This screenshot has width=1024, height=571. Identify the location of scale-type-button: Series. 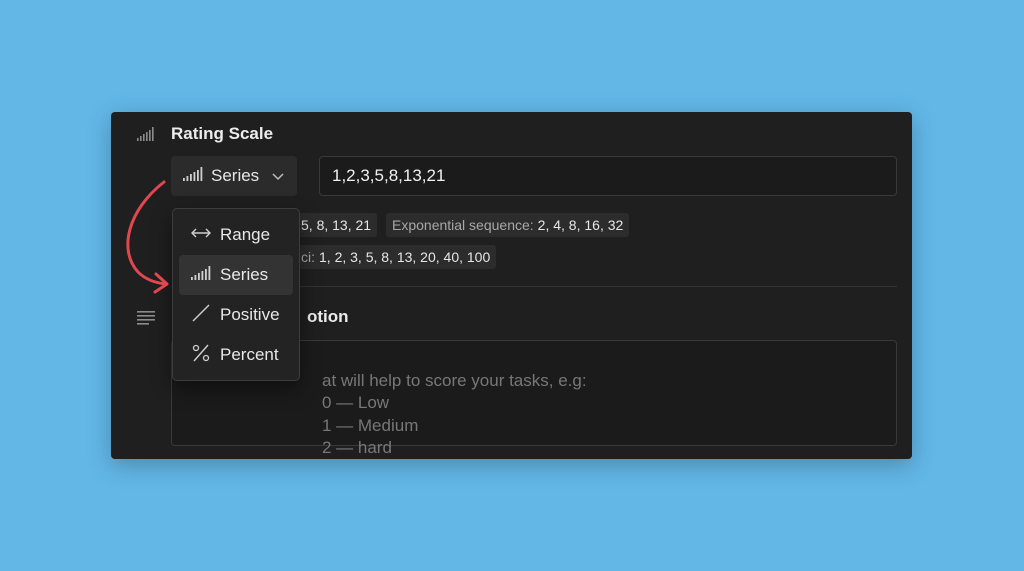
(234, 176).